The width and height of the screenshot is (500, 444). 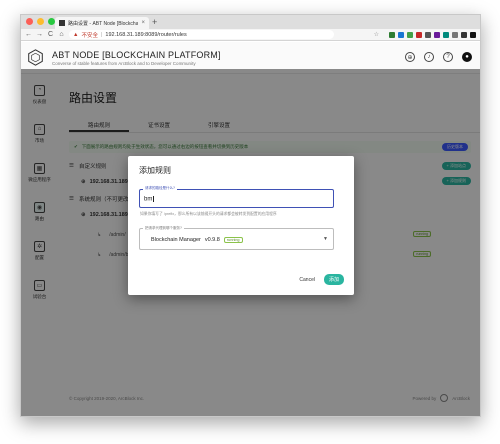 I want to click on bell-icon: ♪, so click(x=429, y=57).